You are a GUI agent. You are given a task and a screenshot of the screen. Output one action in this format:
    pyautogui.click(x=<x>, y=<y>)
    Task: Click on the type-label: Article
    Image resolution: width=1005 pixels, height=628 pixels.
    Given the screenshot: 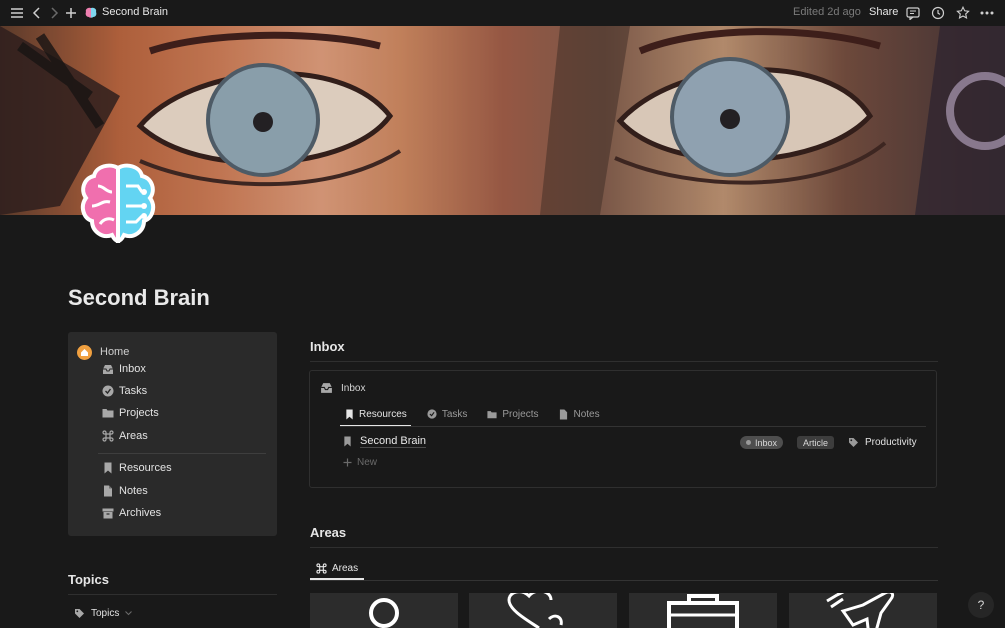 What is the action you would take?
    pyautogui.click(x=816, y=442)
    